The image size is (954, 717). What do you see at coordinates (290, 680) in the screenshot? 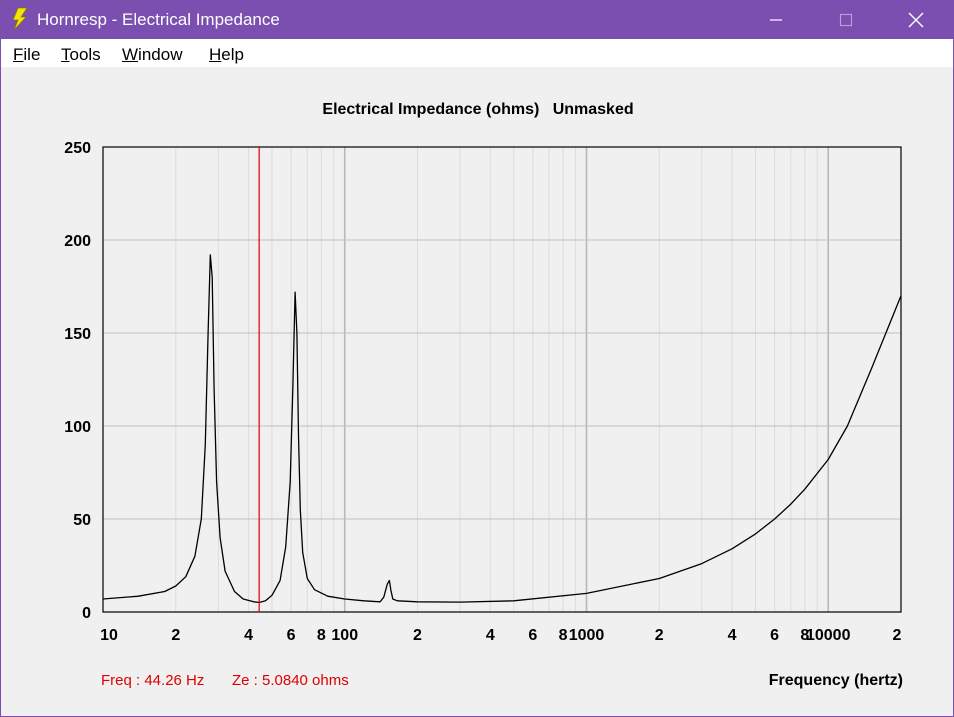
I see `ze-readout: Ze : 5.0840 ohms` at bounding box center [290, 680].